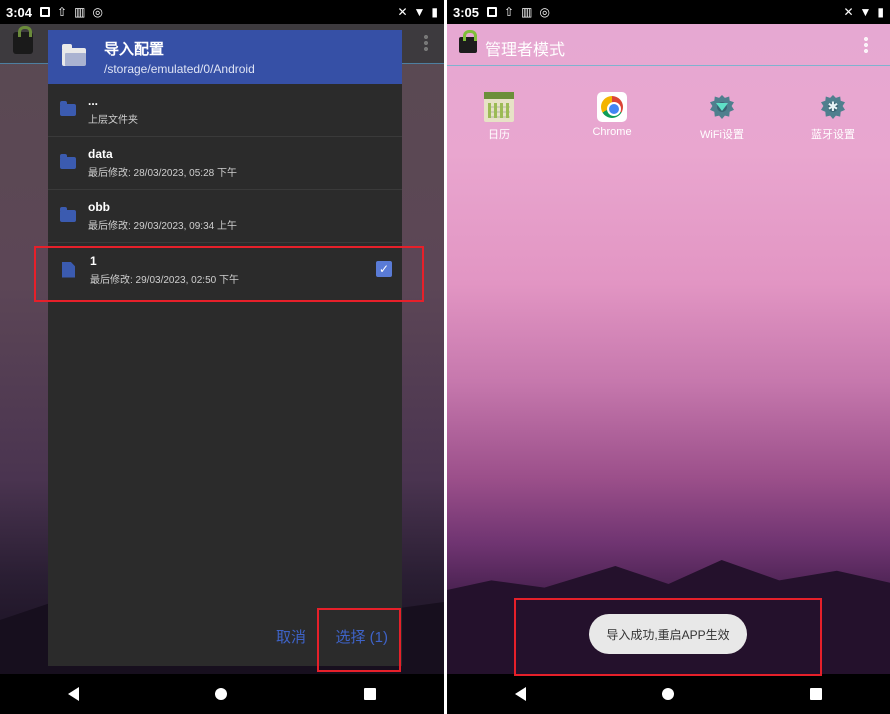 This screenshot has width=890, height=714. I want to click on file-name: data, so click(100, 154).